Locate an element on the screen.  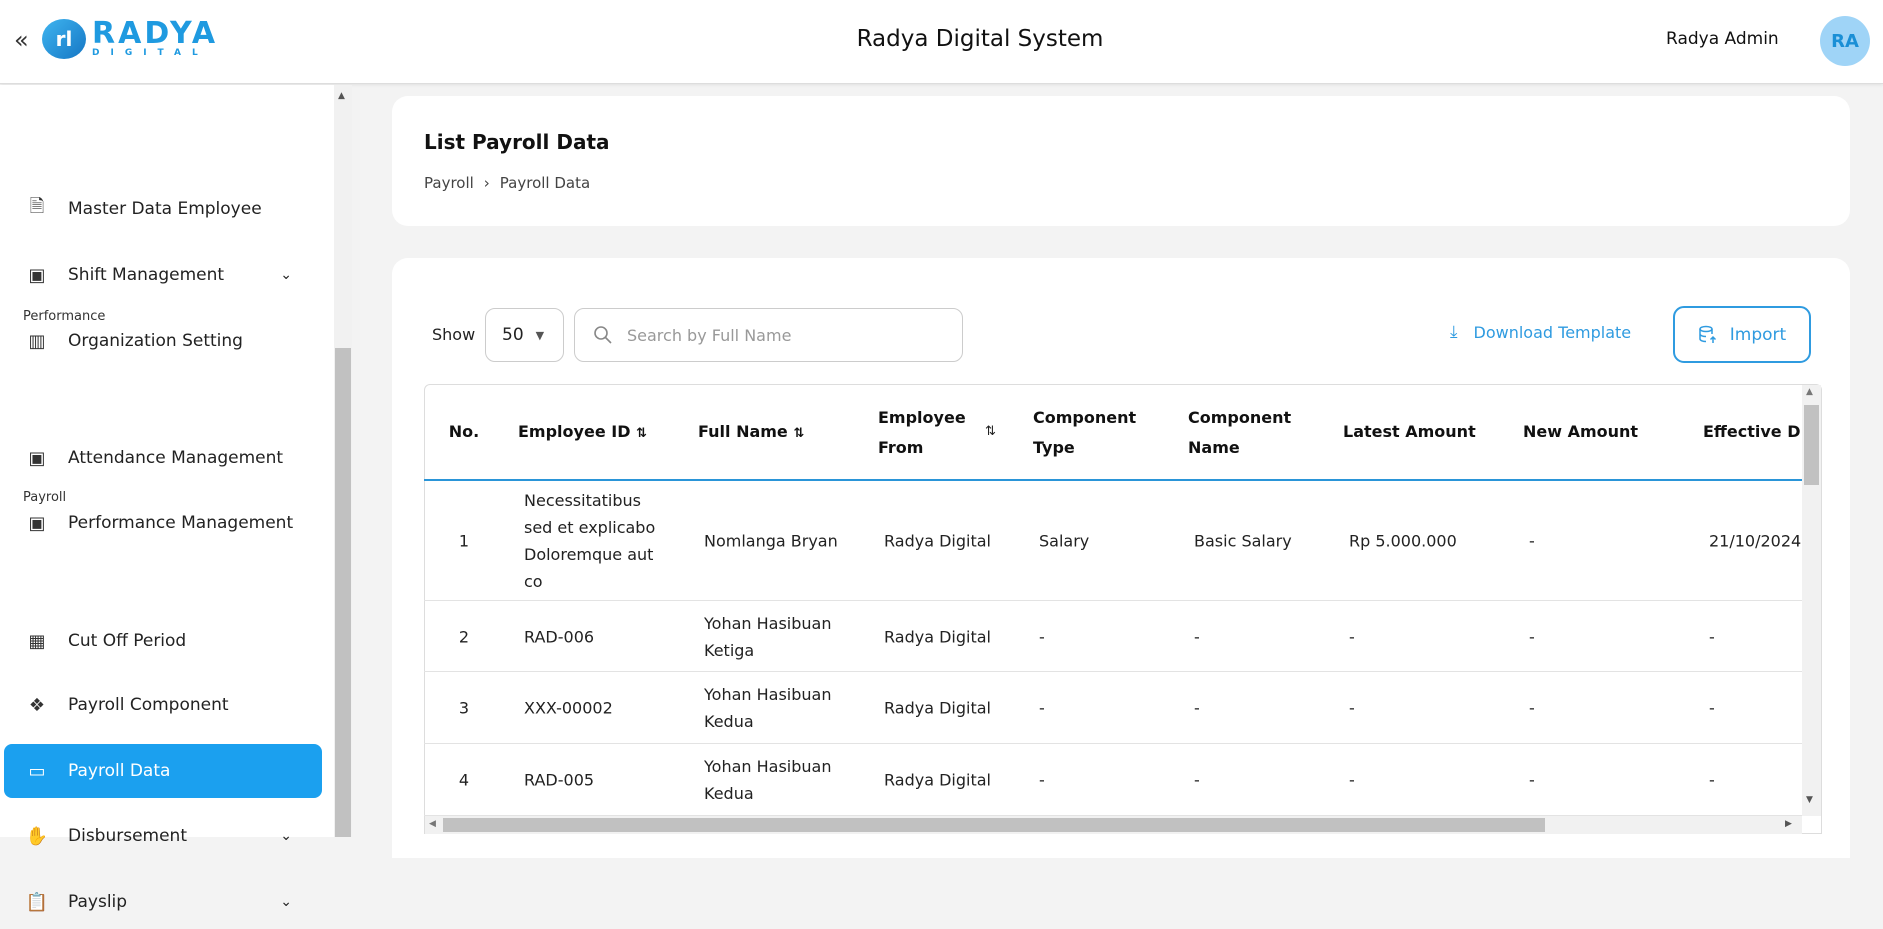
avatar: RA is located at coordinates (1845, 41).